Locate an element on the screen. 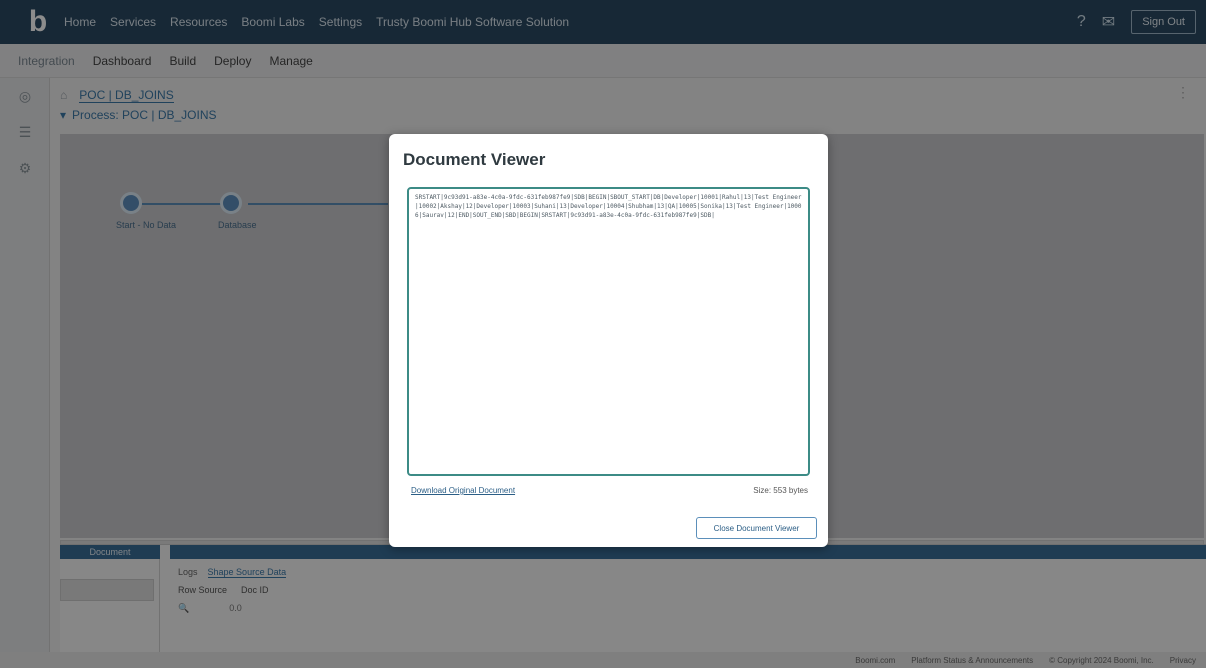 This screenshot has height=668, width=1206. document-size: Size: 553 bytes is located at coordinates (780, 490).